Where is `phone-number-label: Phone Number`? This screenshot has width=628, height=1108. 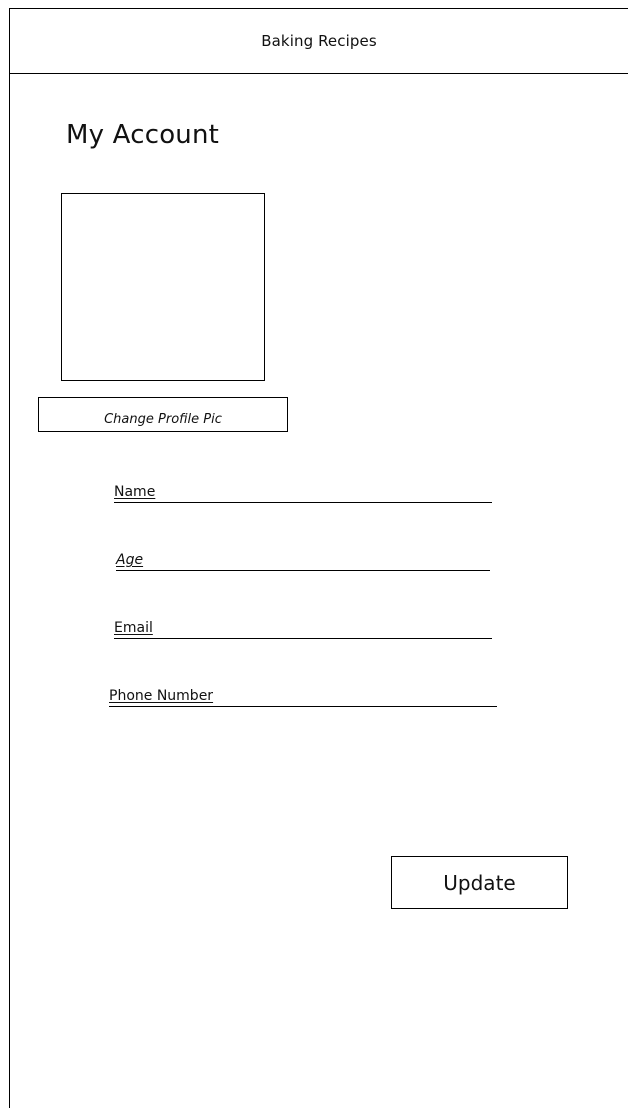 phone-number-label: Phone Number is located at coordinates (161, 696).